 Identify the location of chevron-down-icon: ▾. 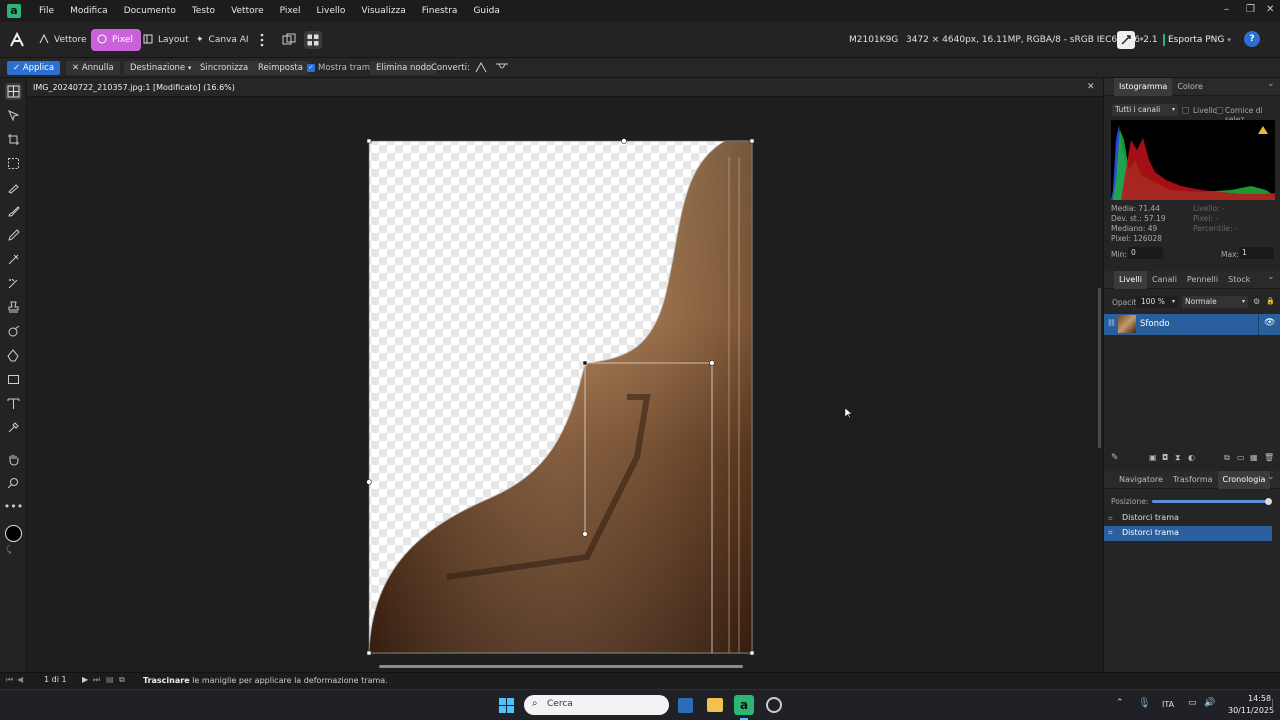
(1142, 39).